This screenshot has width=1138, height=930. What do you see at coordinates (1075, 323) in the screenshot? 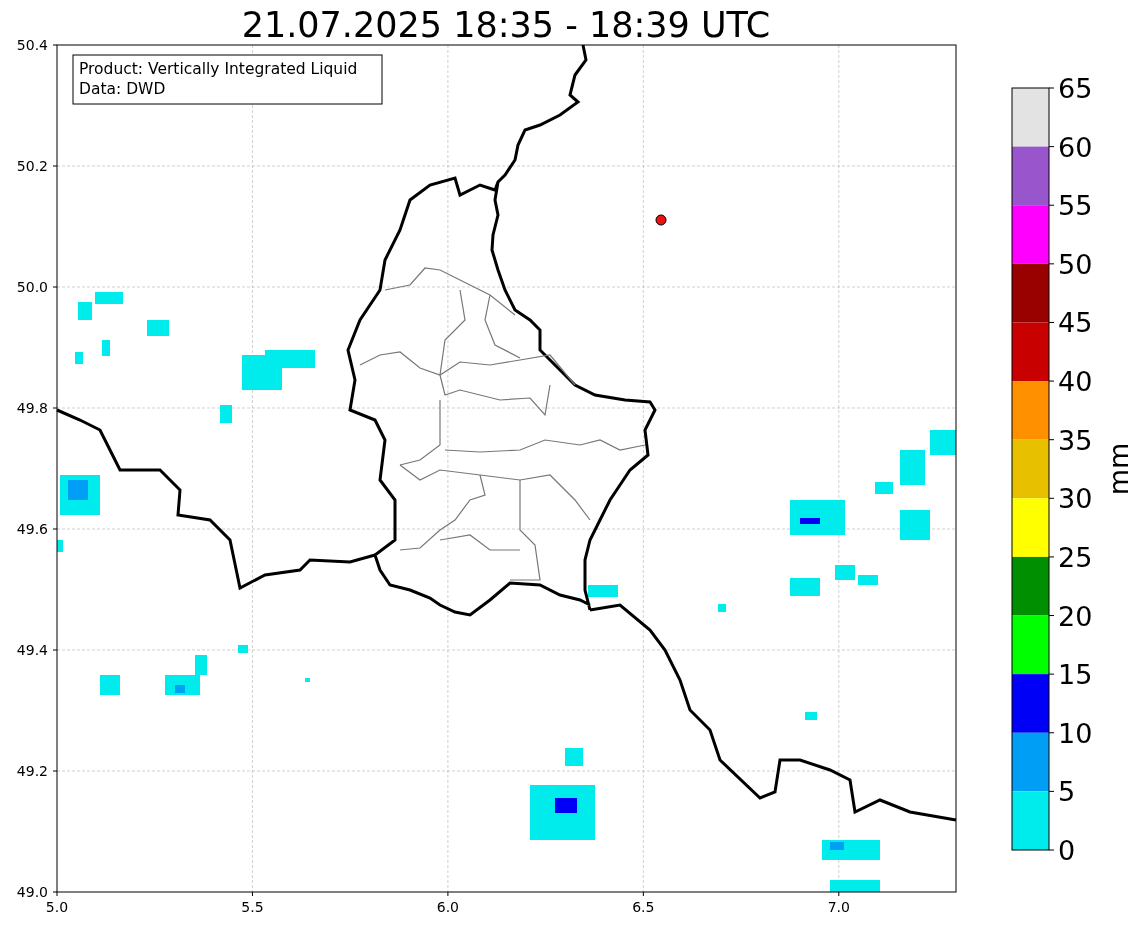
I see `colorbar-tick-label: 45` at bounding box center [1075, 323].